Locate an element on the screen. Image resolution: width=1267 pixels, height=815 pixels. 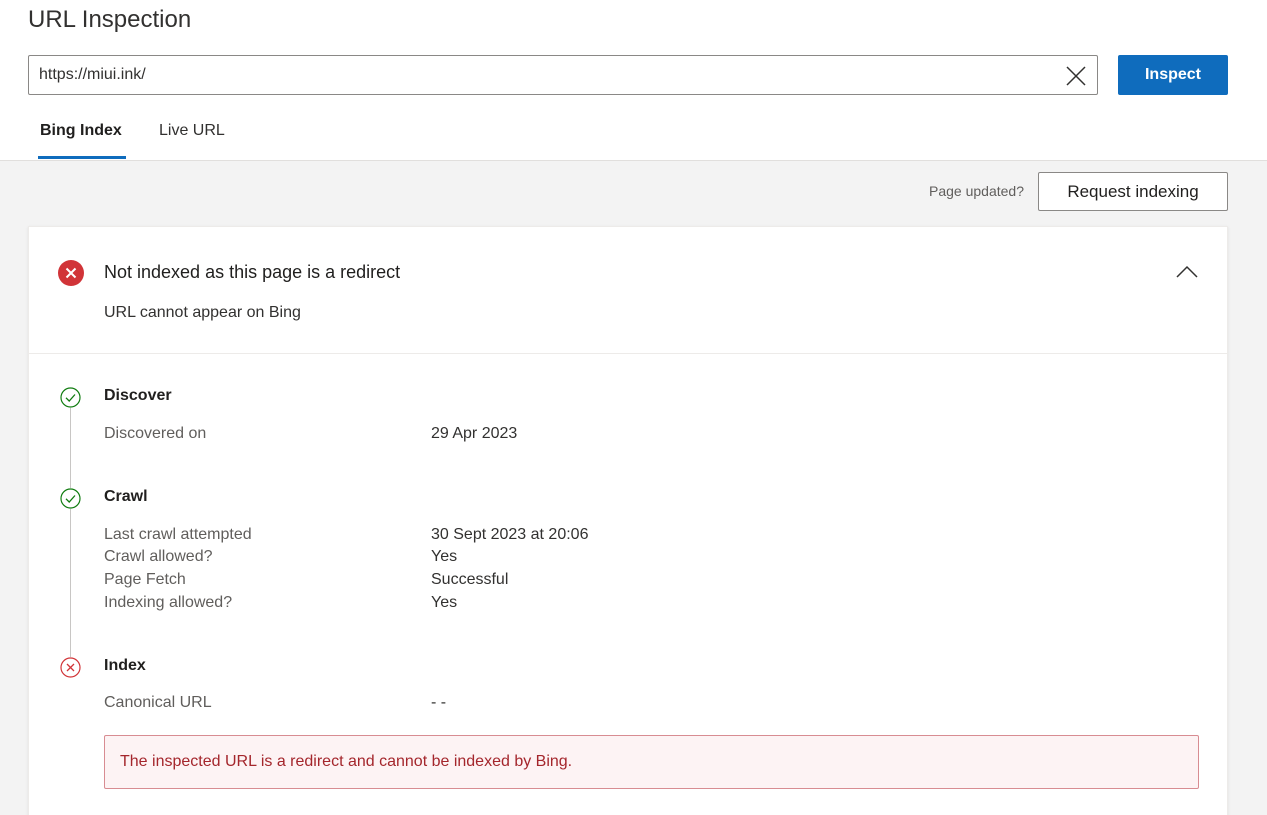
request-indexing-button: Request indexing is located at coordinates (1133, 191).